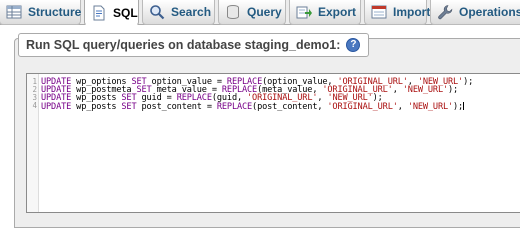 This screenshot has width=520, height=240. What do you see at coordinates (111, 13) in the screenshot?
I see `tab-sql: SQL` at bounding box center [111, 13].